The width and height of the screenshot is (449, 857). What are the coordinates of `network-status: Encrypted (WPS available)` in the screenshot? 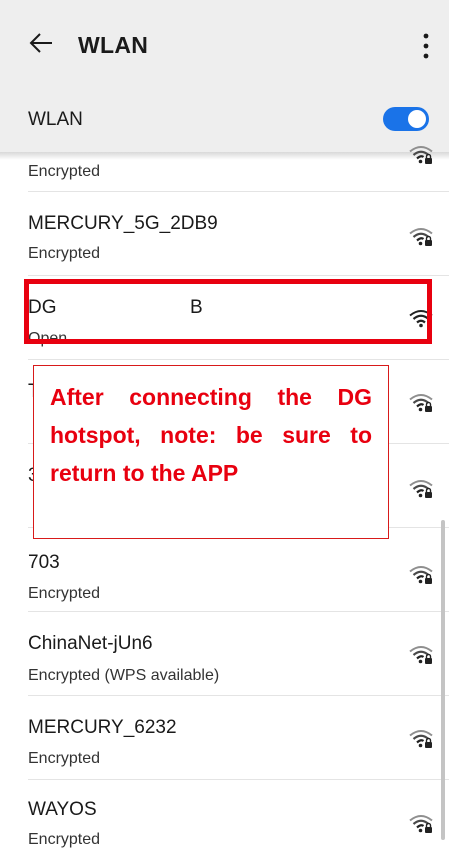 It's located at (124, 675).